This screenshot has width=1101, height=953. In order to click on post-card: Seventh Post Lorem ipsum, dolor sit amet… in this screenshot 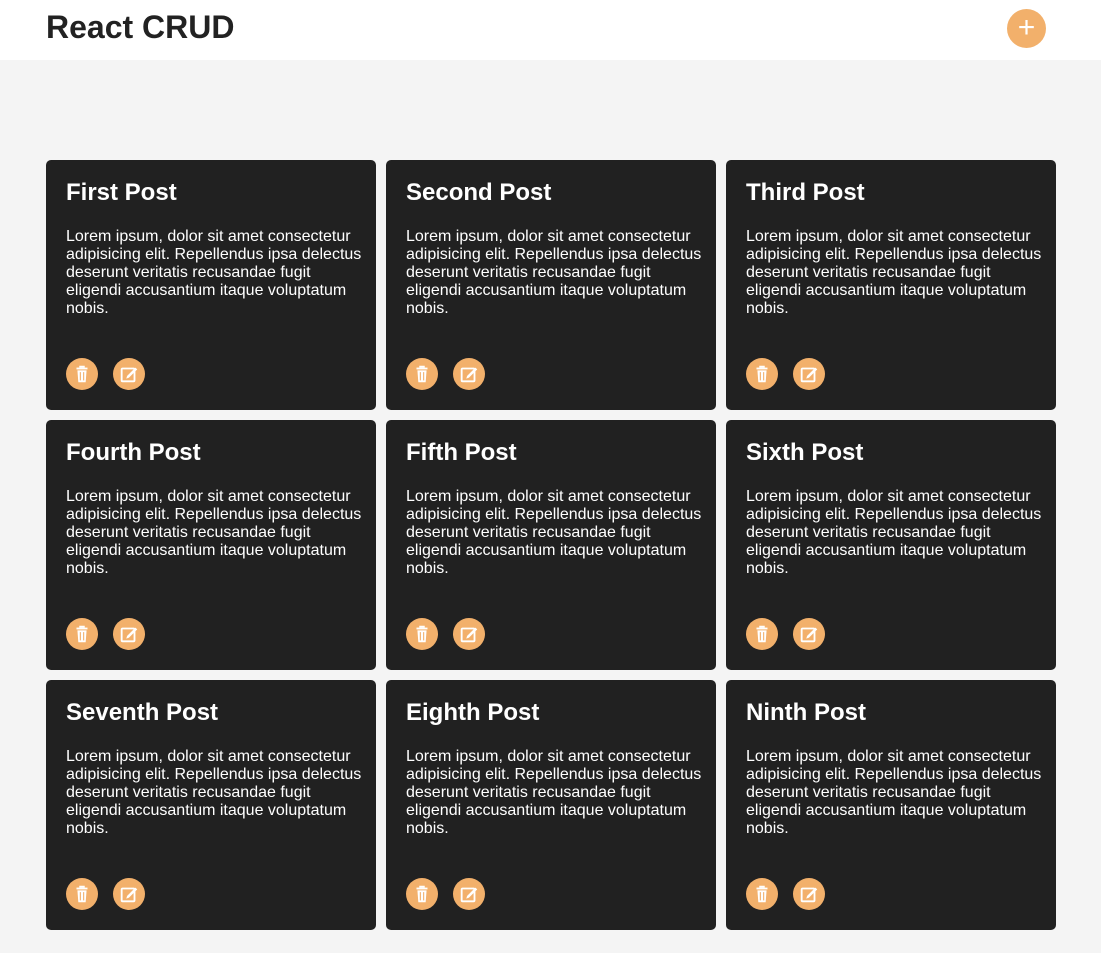, I will do `click(211, 805)`.